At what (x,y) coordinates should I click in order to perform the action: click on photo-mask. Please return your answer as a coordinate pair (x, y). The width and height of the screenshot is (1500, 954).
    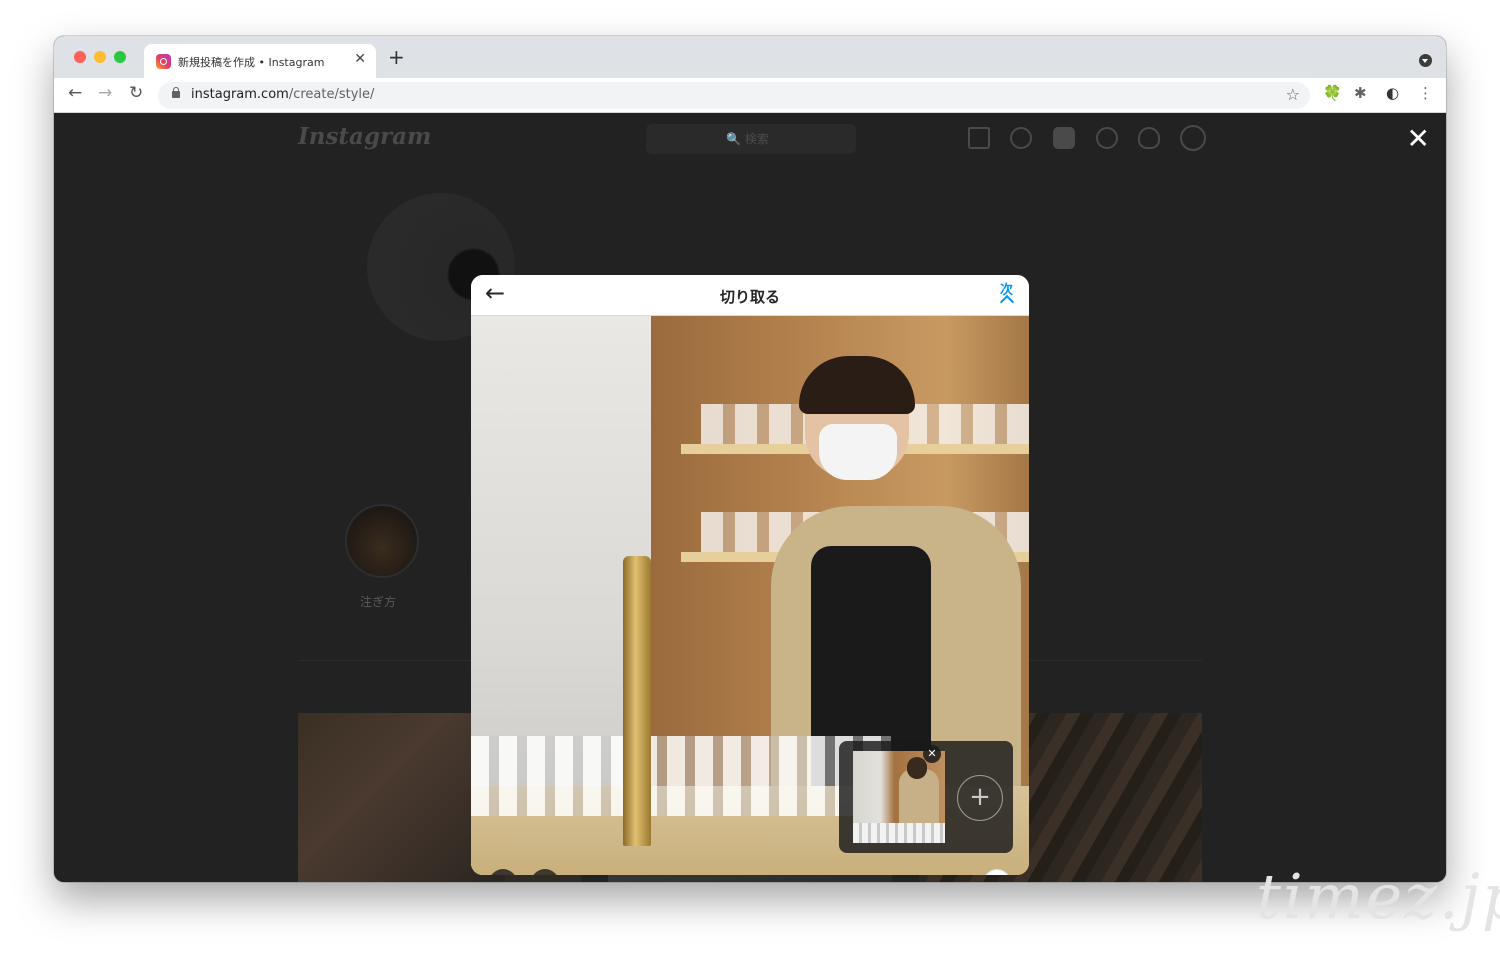
    Looking at the image, I should click on (858, 452).